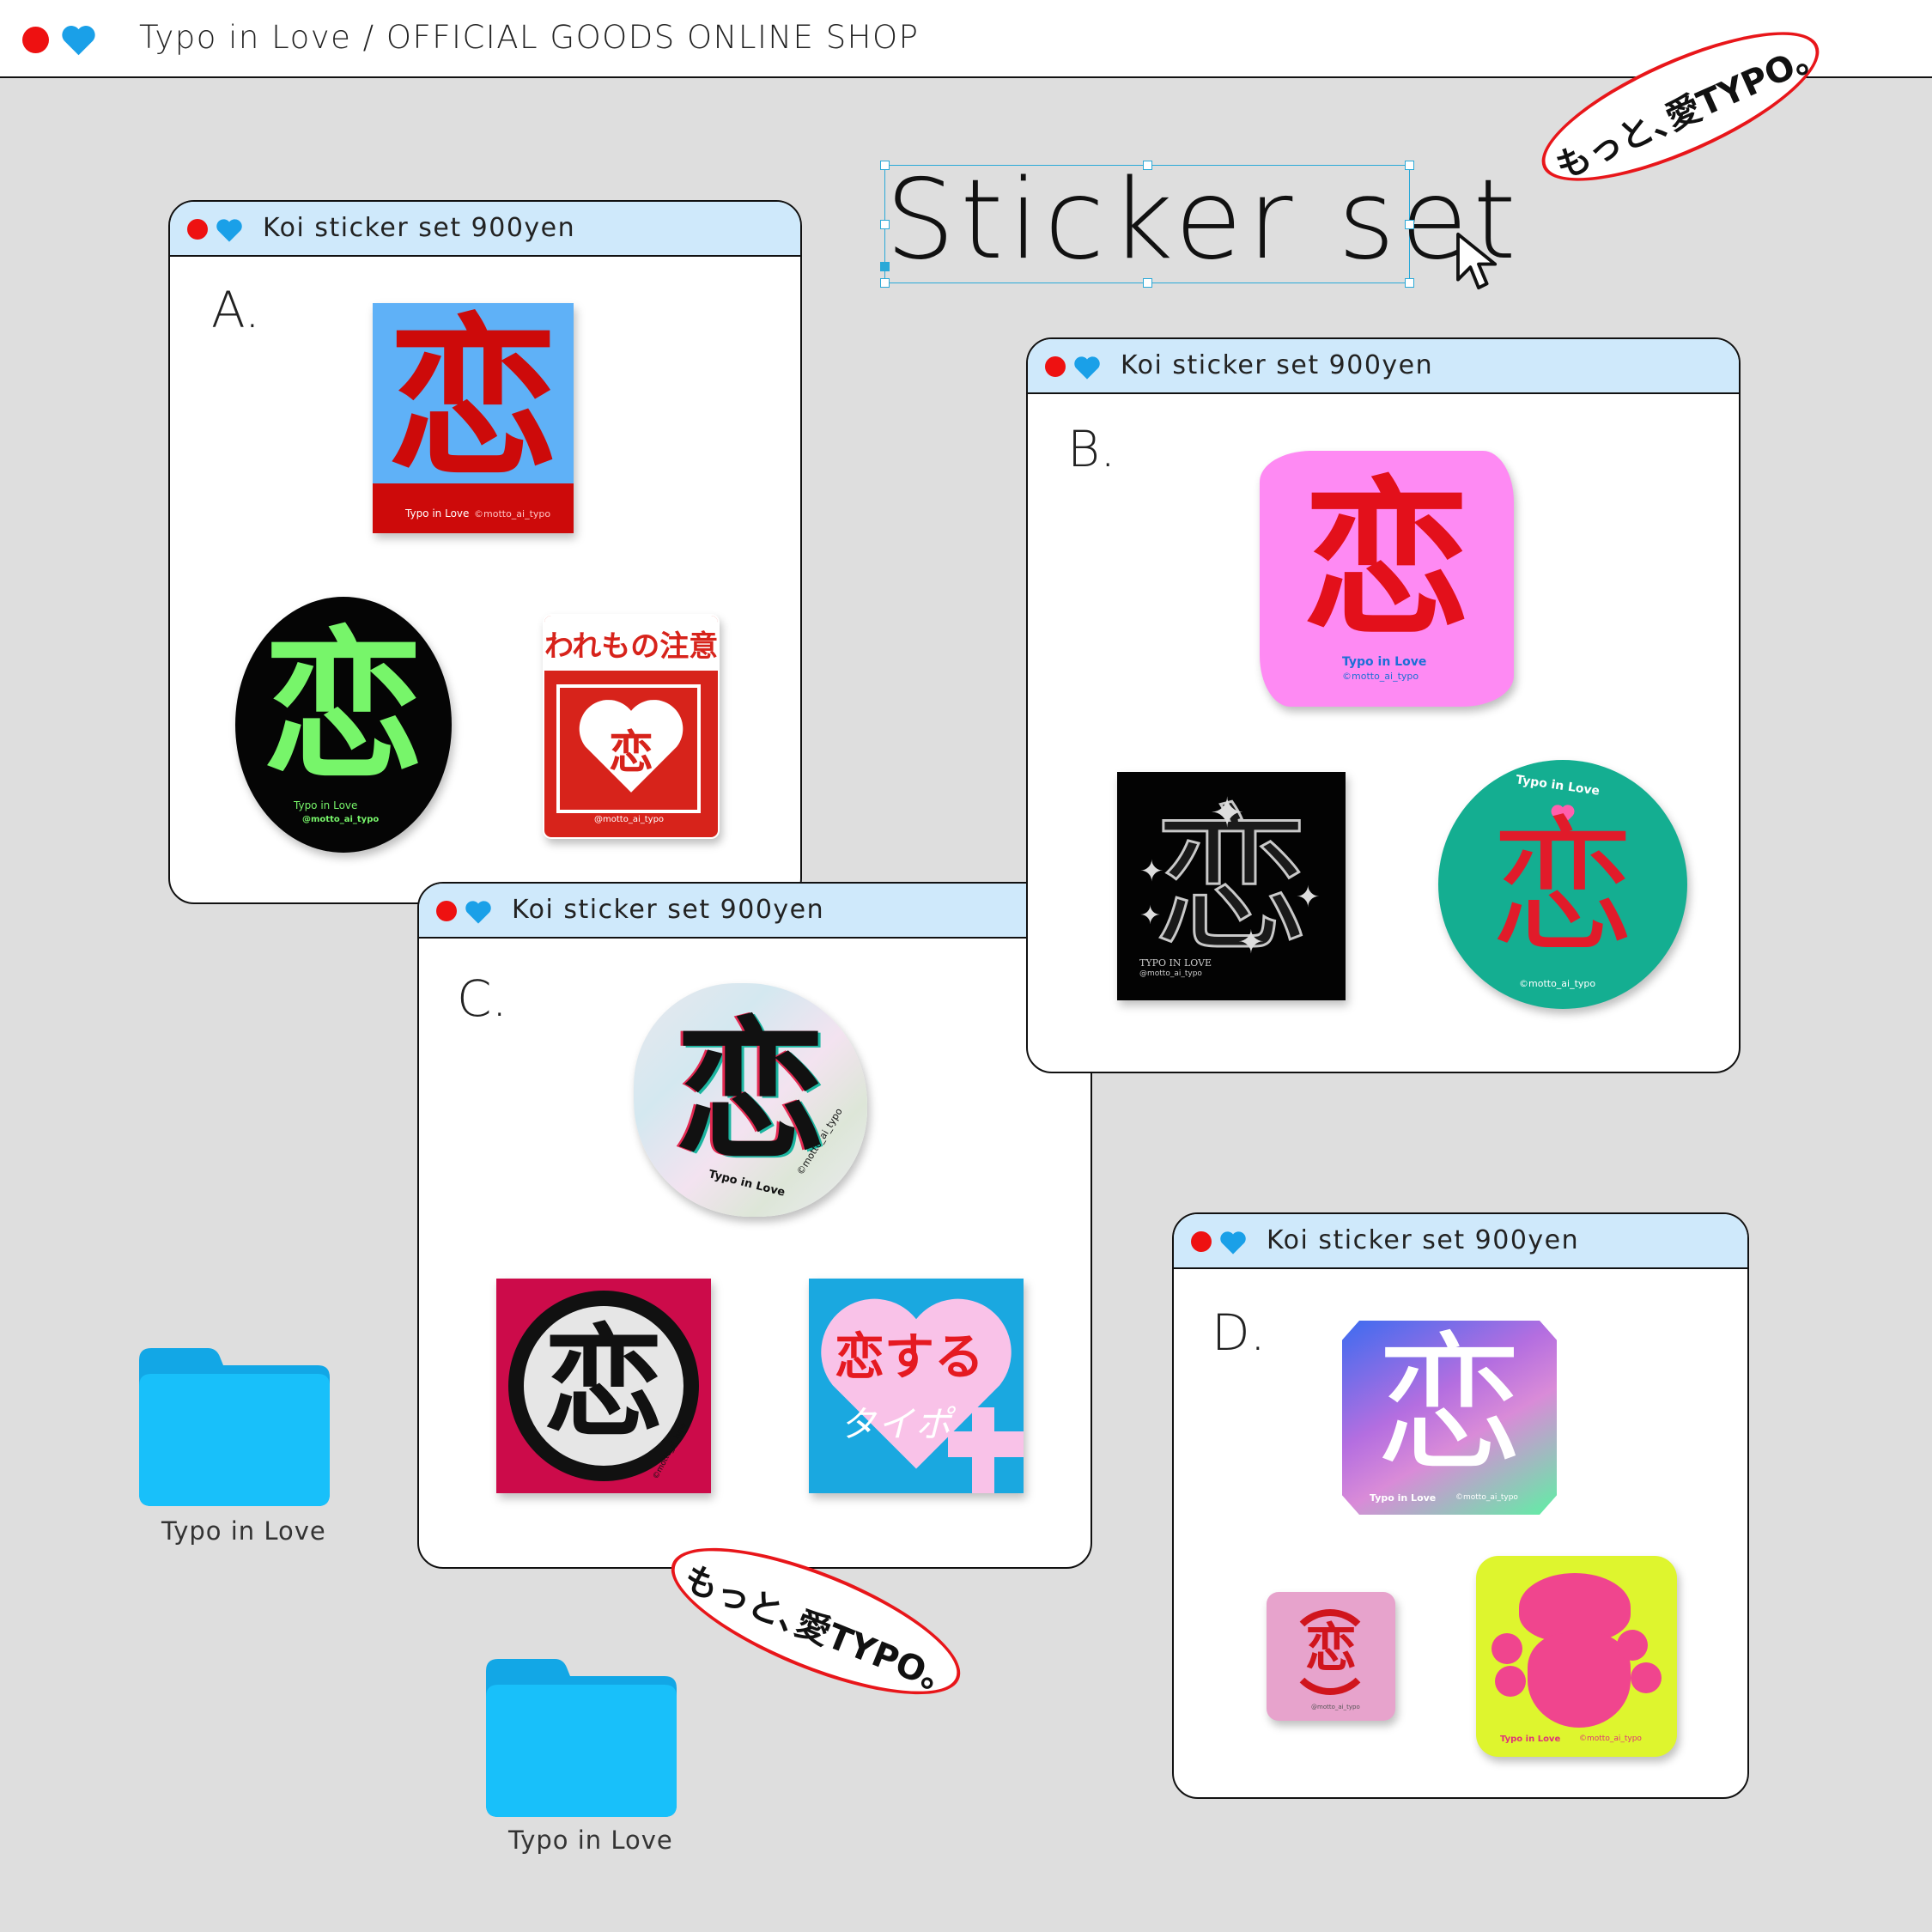 The height and width of the screenshot is (1932, 1932). I want to click on sticker-holographic-koi: 恋 恋 恋 Typo in Love ©motto_ai_typo, so click(750, 1100).